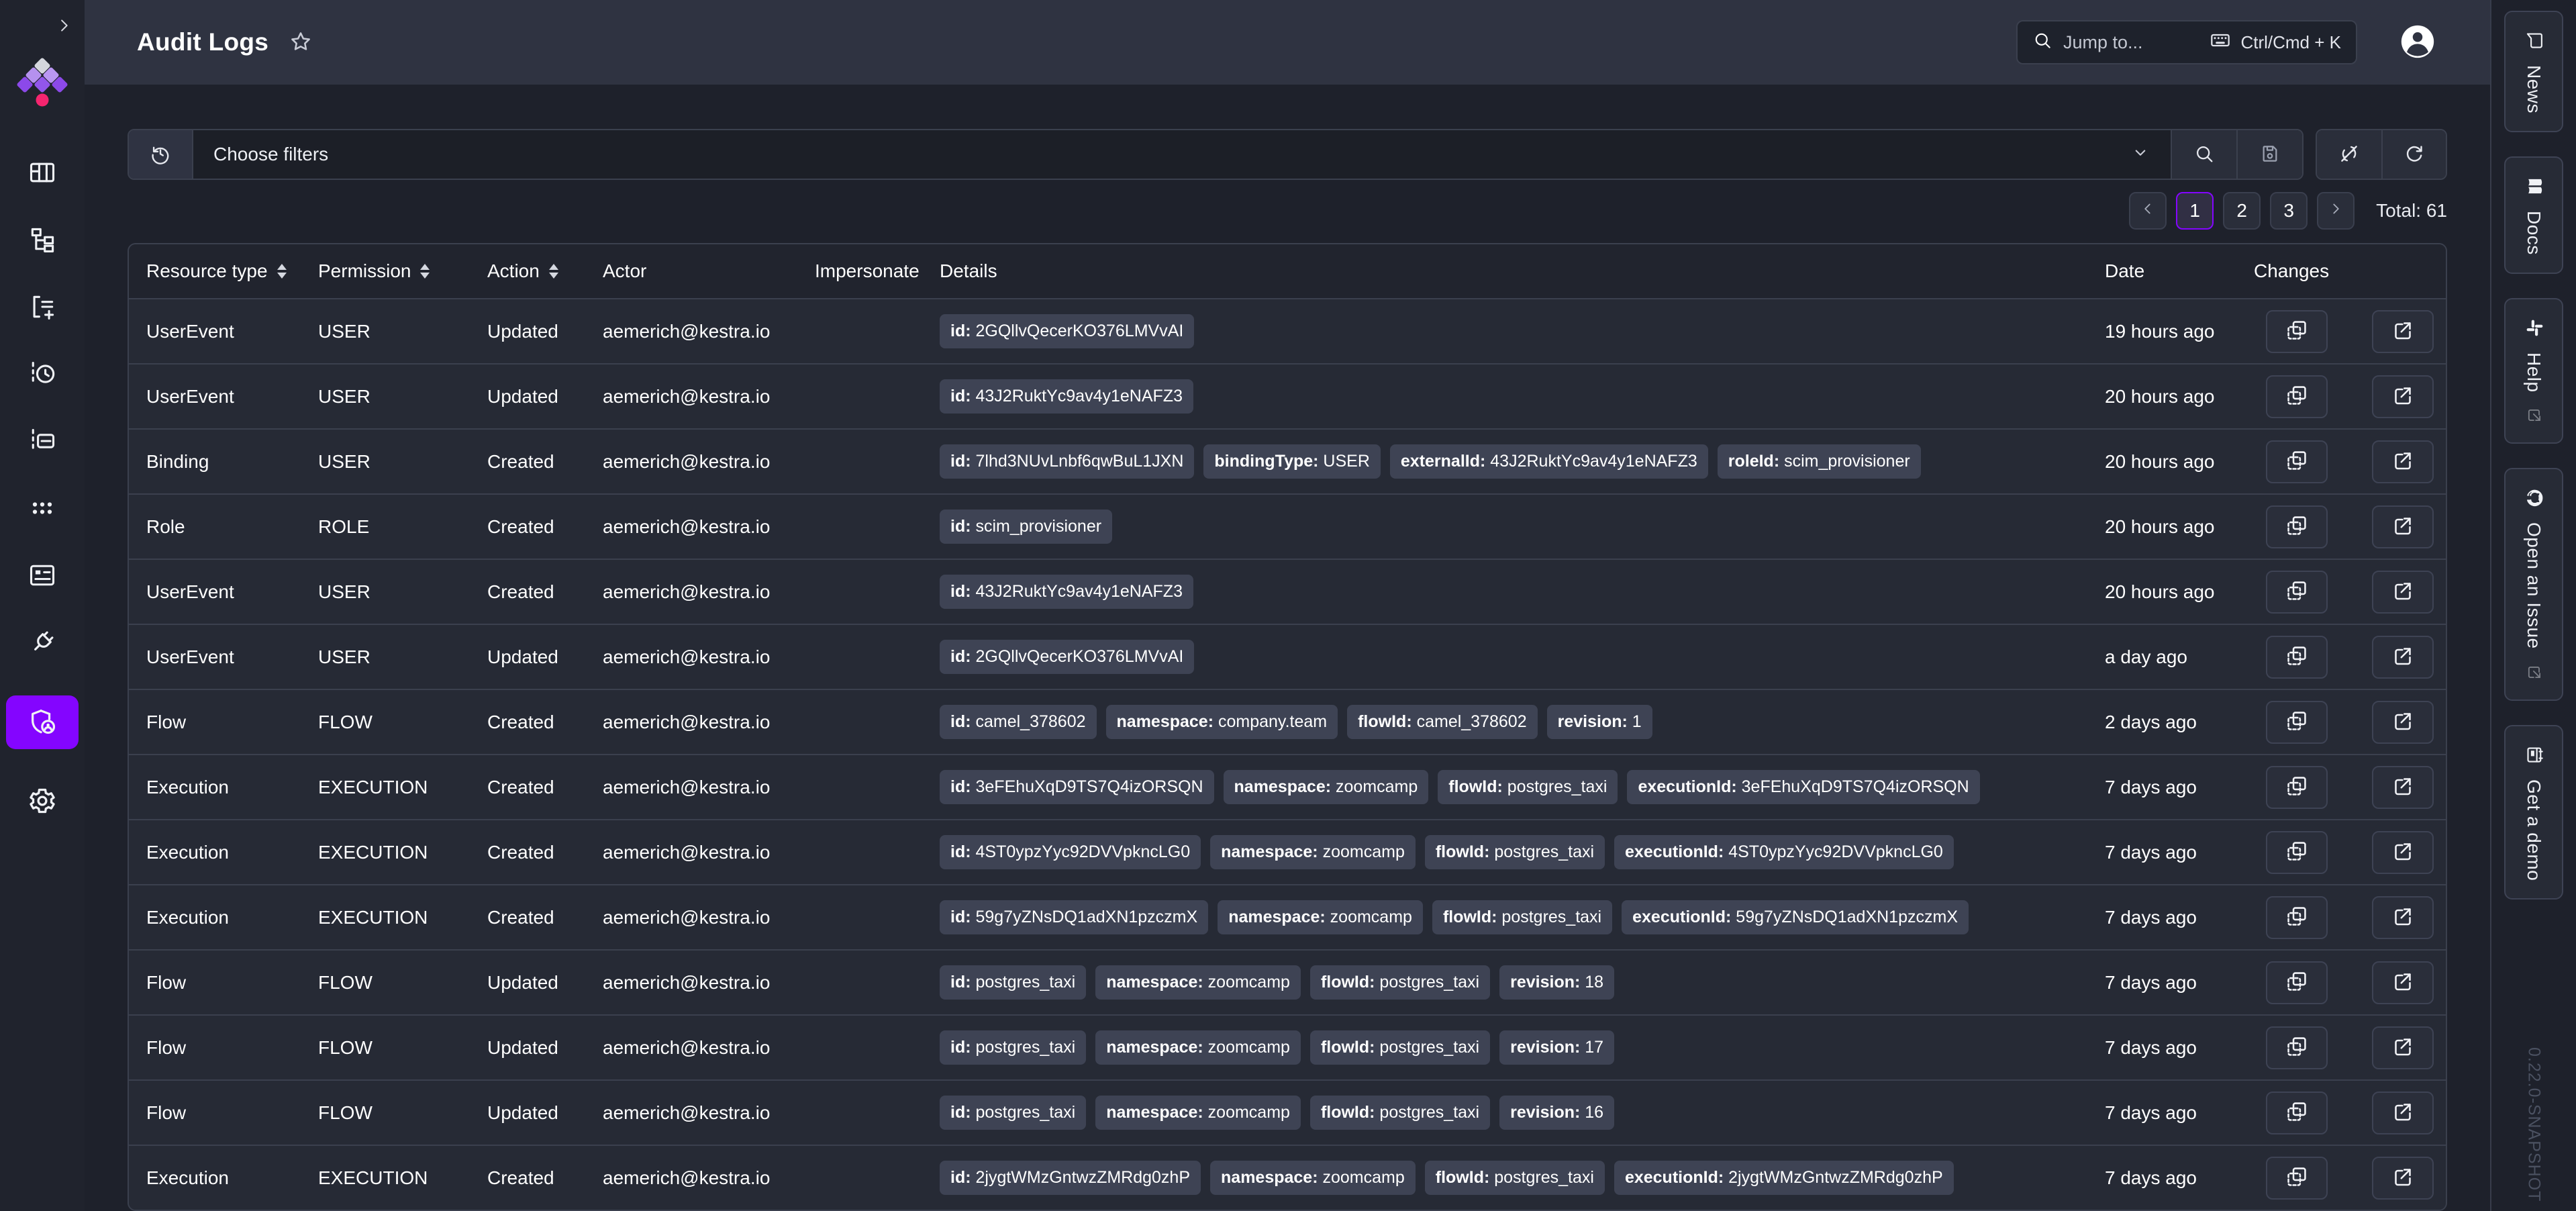 Image resolution: width=2576 pixels, height=1211 pixels. I want to click on resource-type-cell: Flow, so click(166, 1112).